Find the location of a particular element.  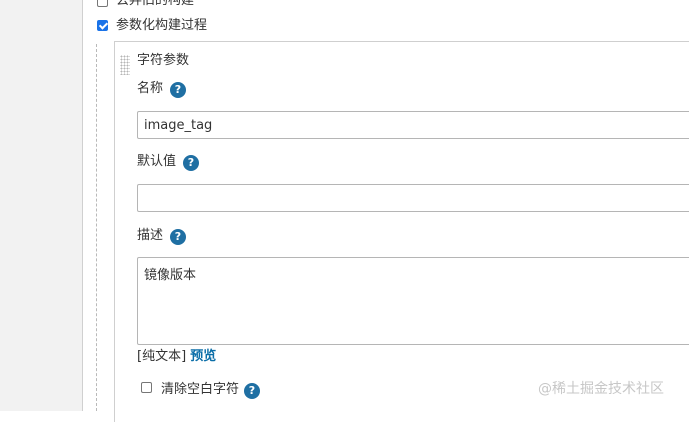

trim-whitespace-checkbox is located at coordinates (146, 387).